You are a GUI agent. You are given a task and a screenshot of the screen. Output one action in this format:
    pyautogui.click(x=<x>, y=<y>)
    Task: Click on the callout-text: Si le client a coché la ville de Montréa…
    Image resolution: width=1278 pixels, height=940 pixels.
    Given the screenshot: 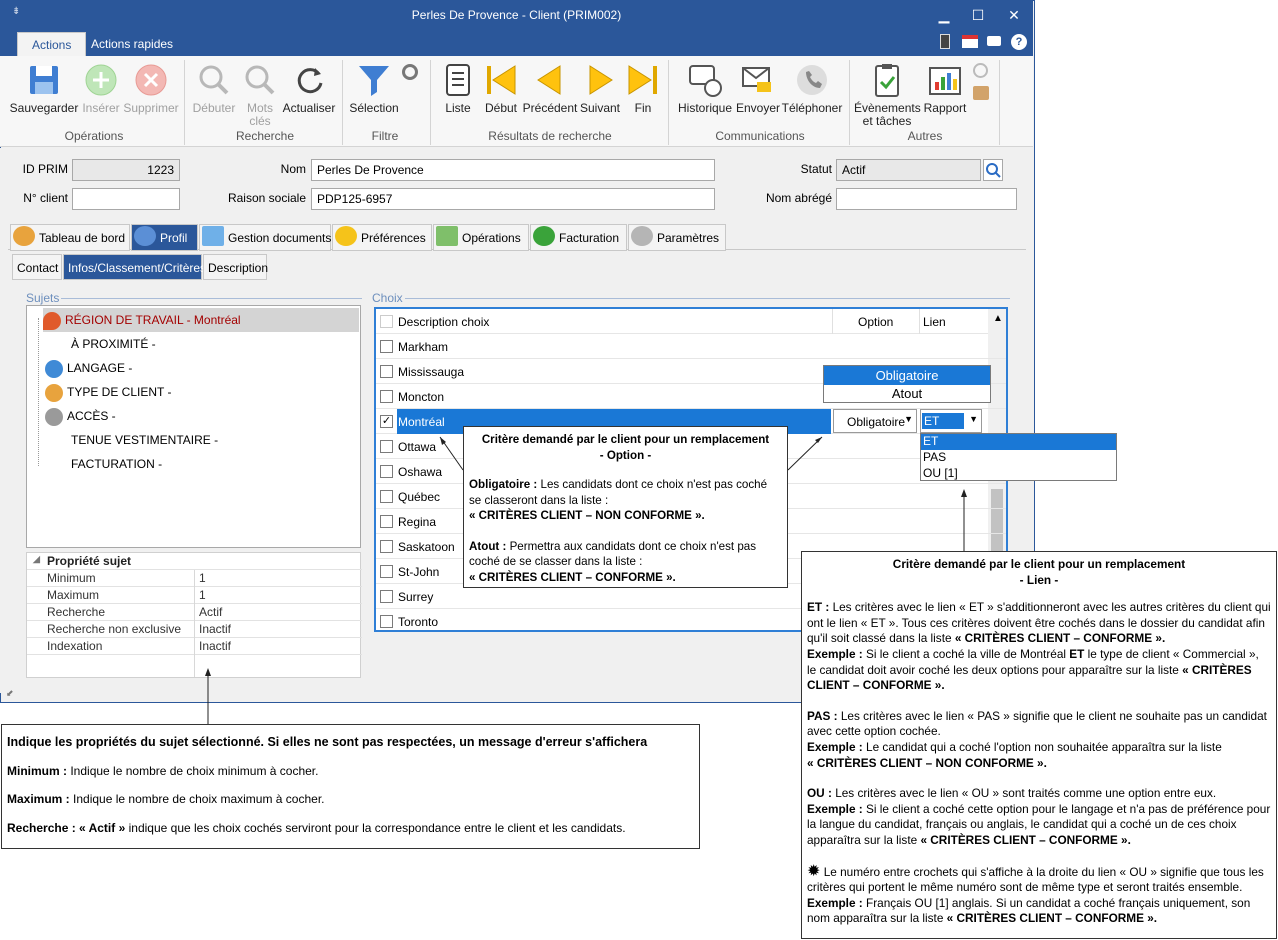 What is the action you would take?
    pyautogui.click(x=966, y=653)
    